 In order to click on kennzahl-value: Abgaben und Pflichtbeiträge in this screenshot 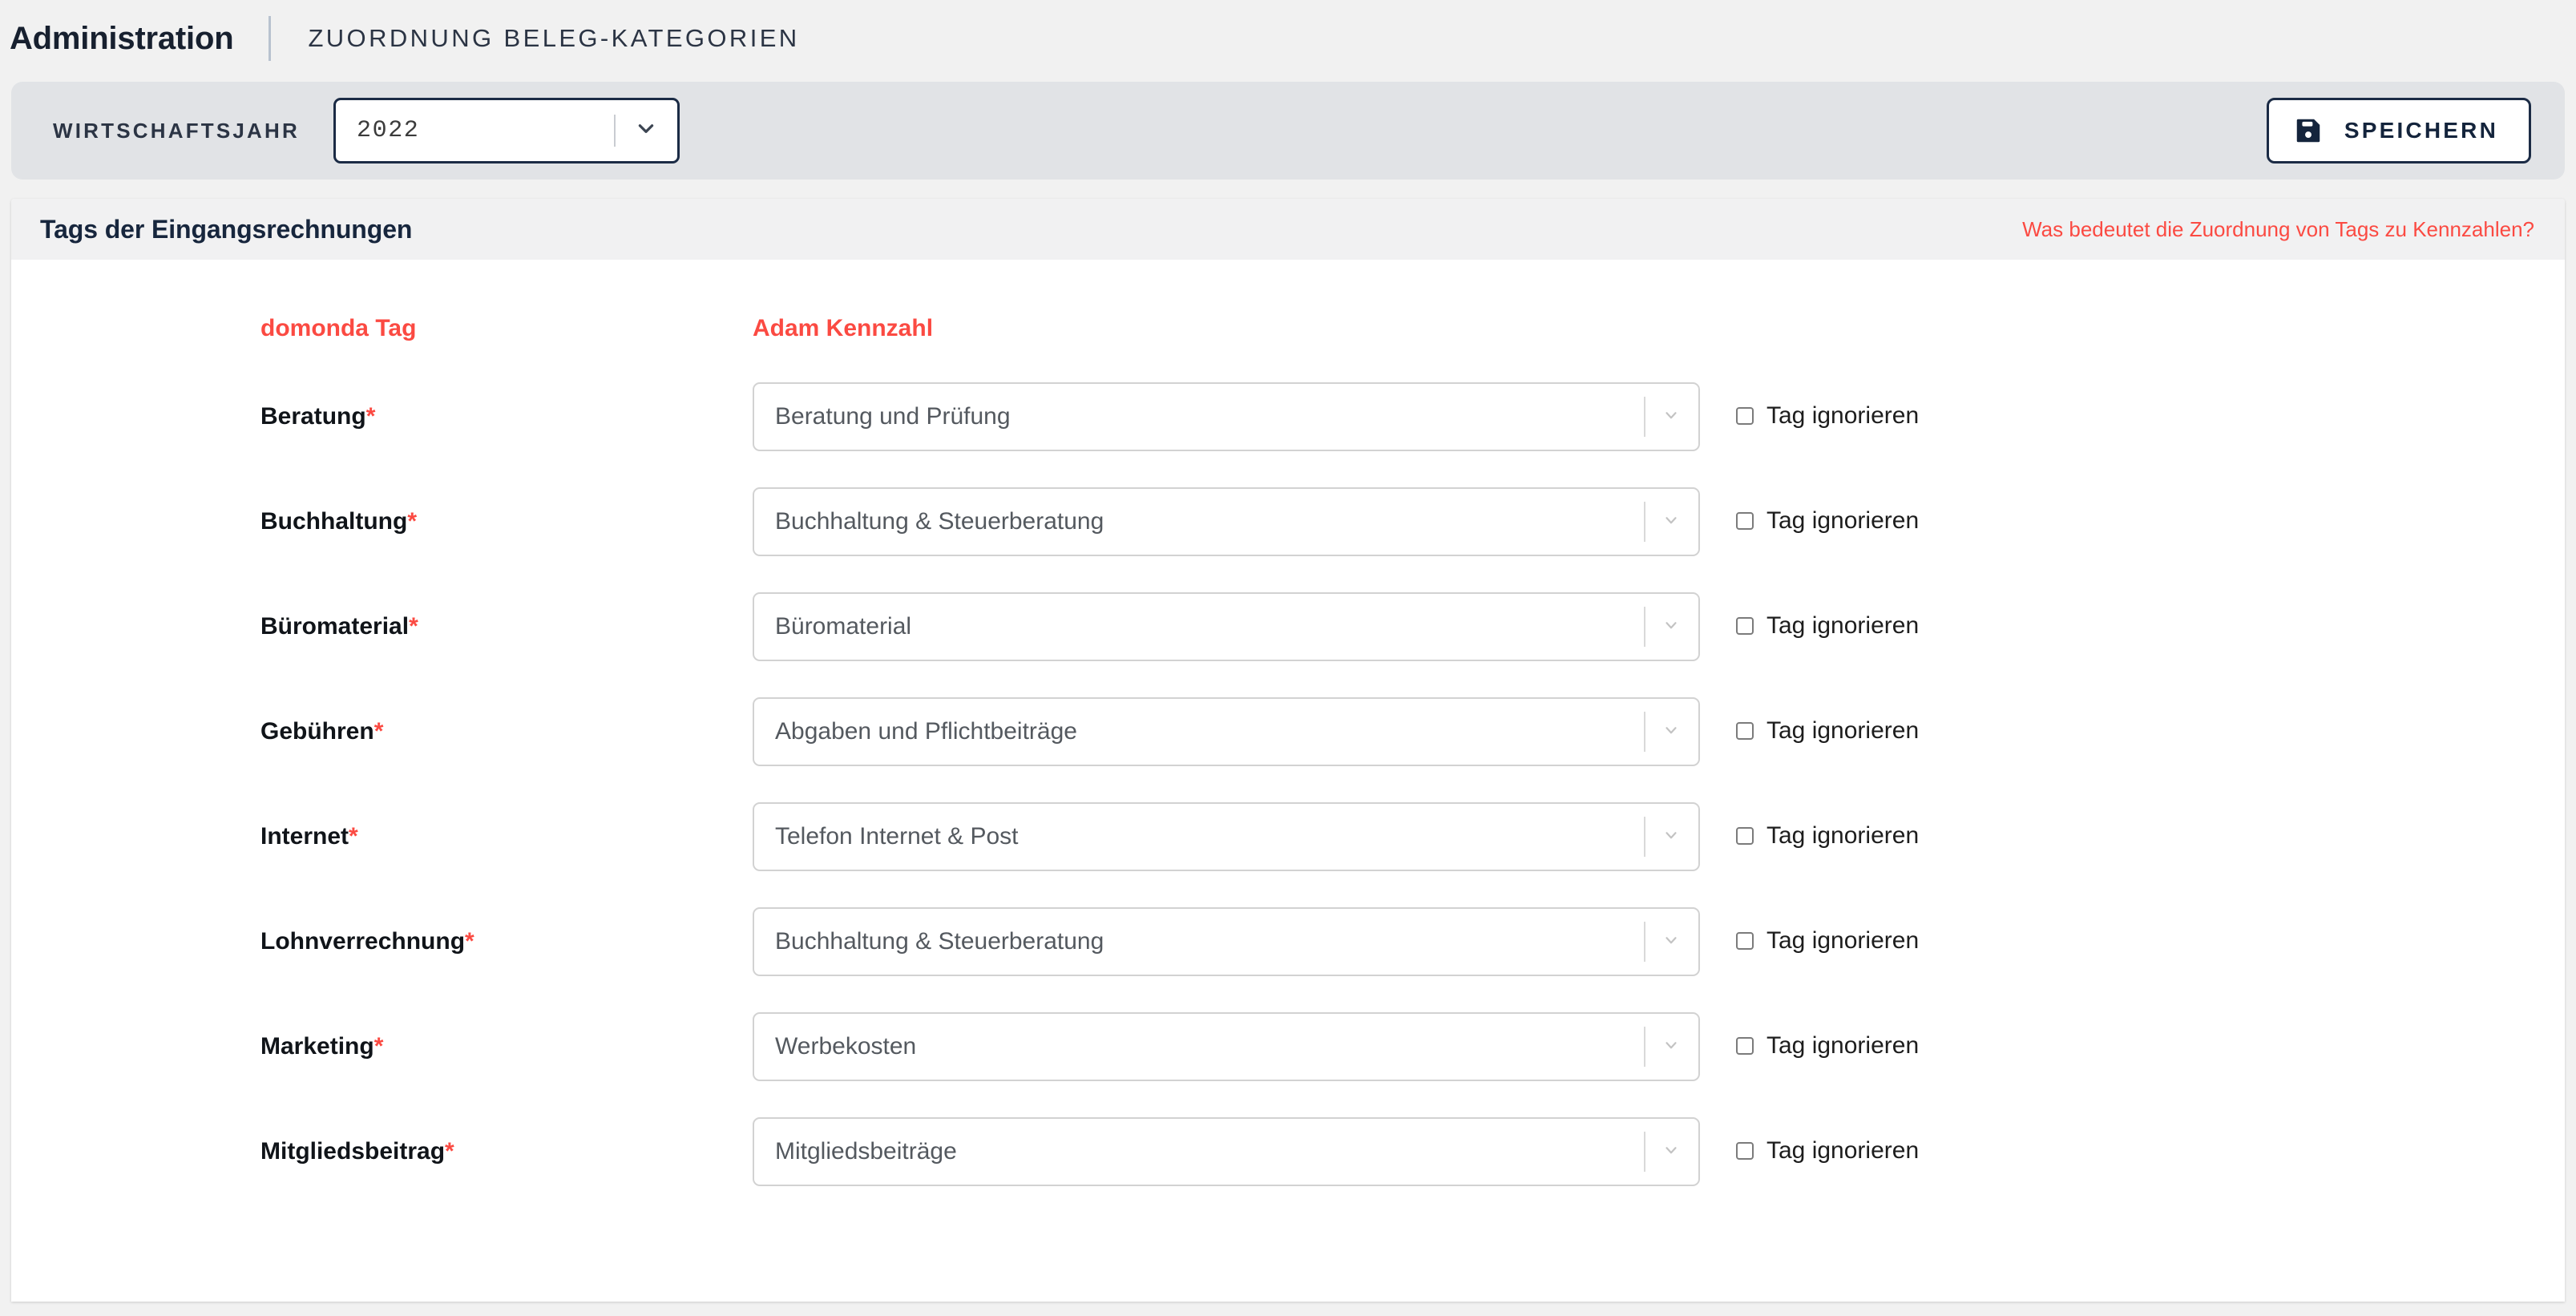, I will do `click(926, 731)`.